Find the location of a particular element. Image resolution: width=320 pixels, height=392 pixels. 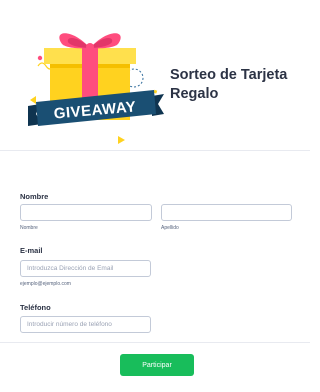

first-name-sublabel: Nombre is located at coordinates (29, 228).